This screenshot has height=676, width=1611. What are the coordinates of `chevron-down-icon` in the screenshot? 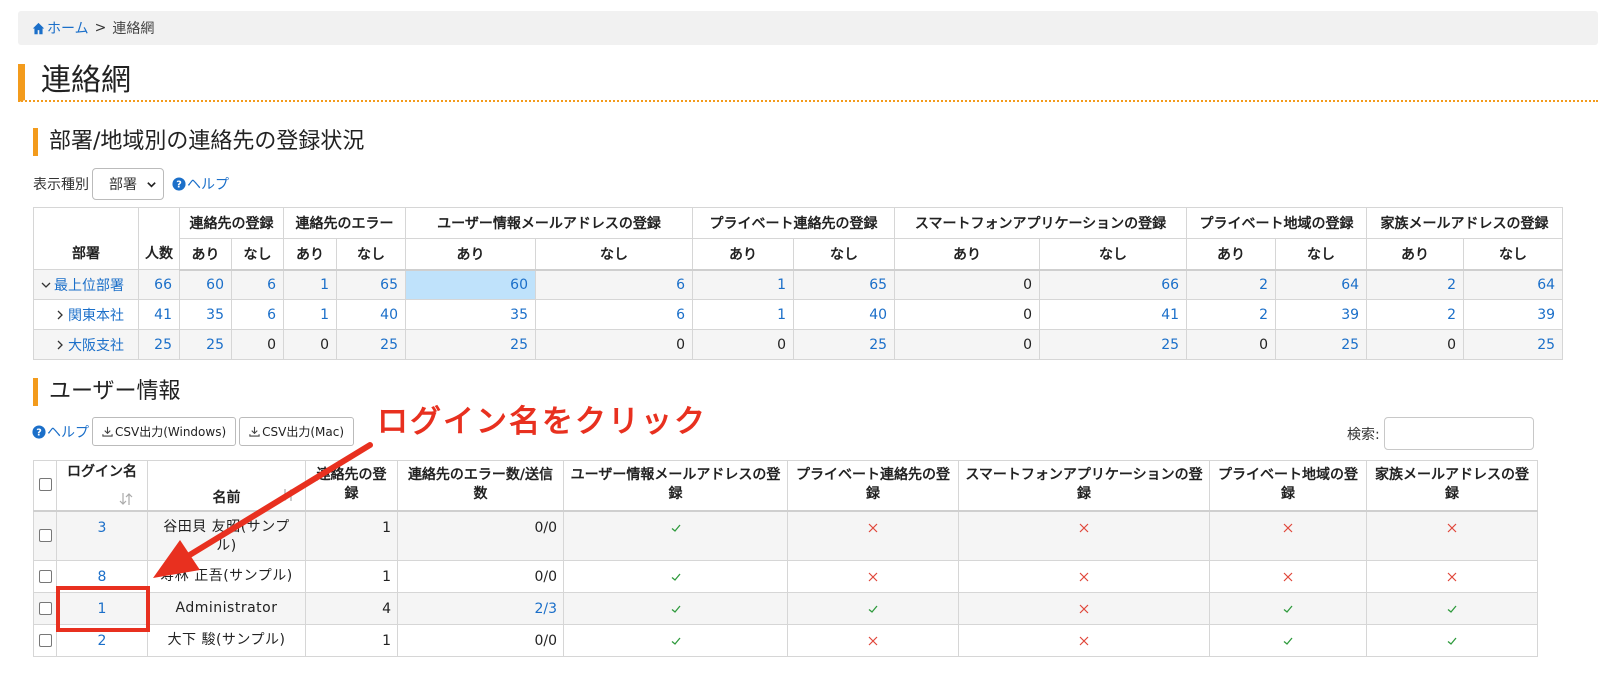 It's located at (46, 285).